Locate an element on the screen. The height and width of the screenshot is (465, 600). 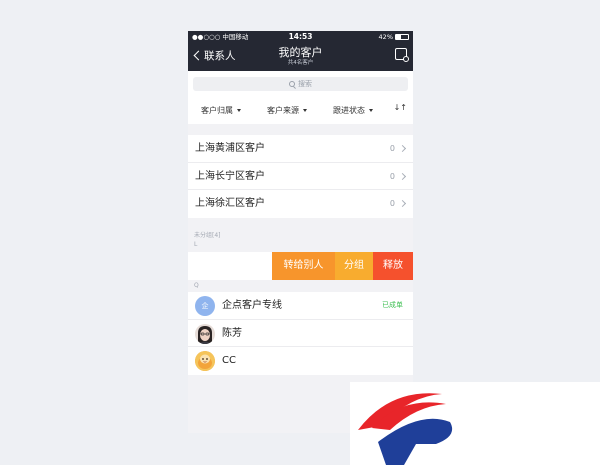
search-icon is located at coordinates (292, 84).